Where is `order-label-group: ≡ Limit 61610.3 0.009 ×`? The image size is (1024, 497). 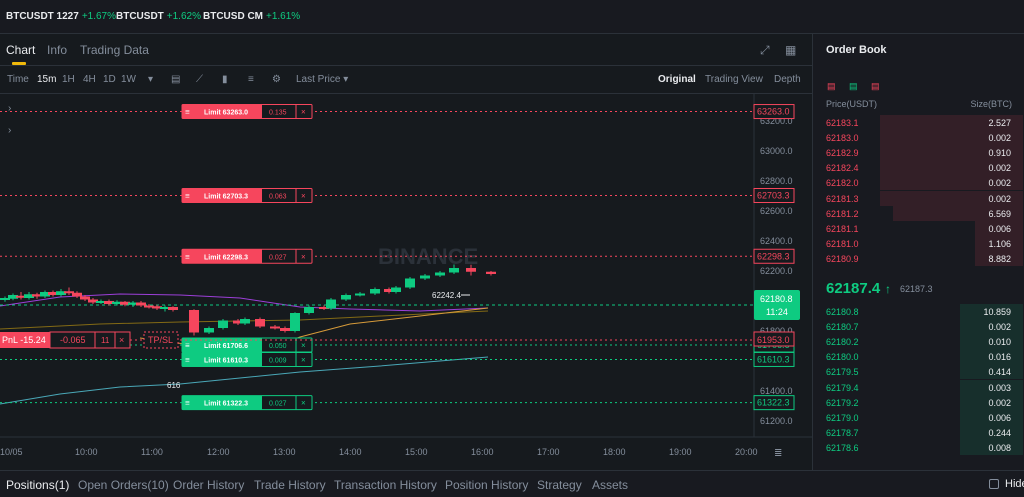
order-label-group: ≡ Limit 61610.3 0.009 × is located at coordinates (247, 359).